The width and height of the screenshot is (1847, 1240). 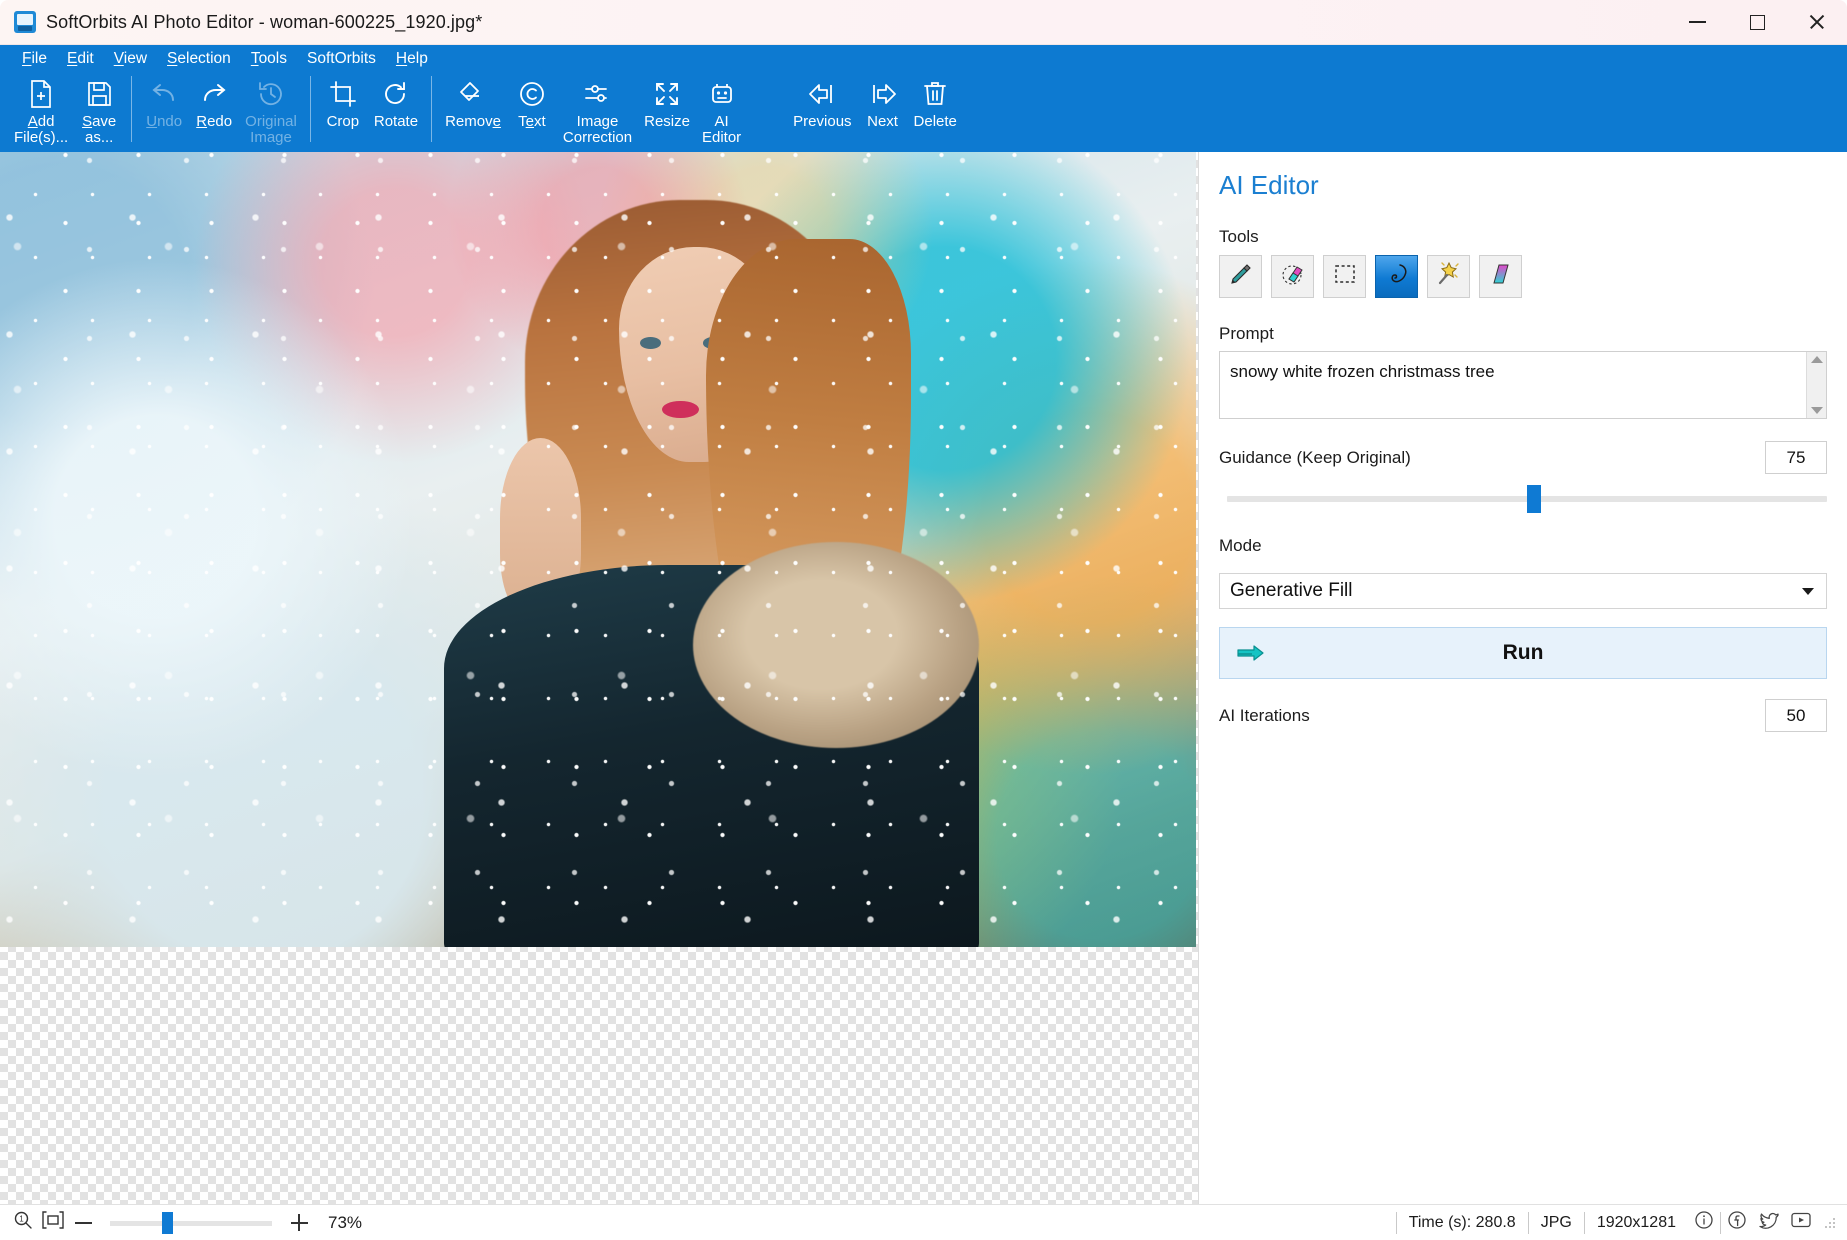 What do you see at coordinates (130, 58) in the screenshot?
I see `menu-view: View` at bounding box center [130, 58].